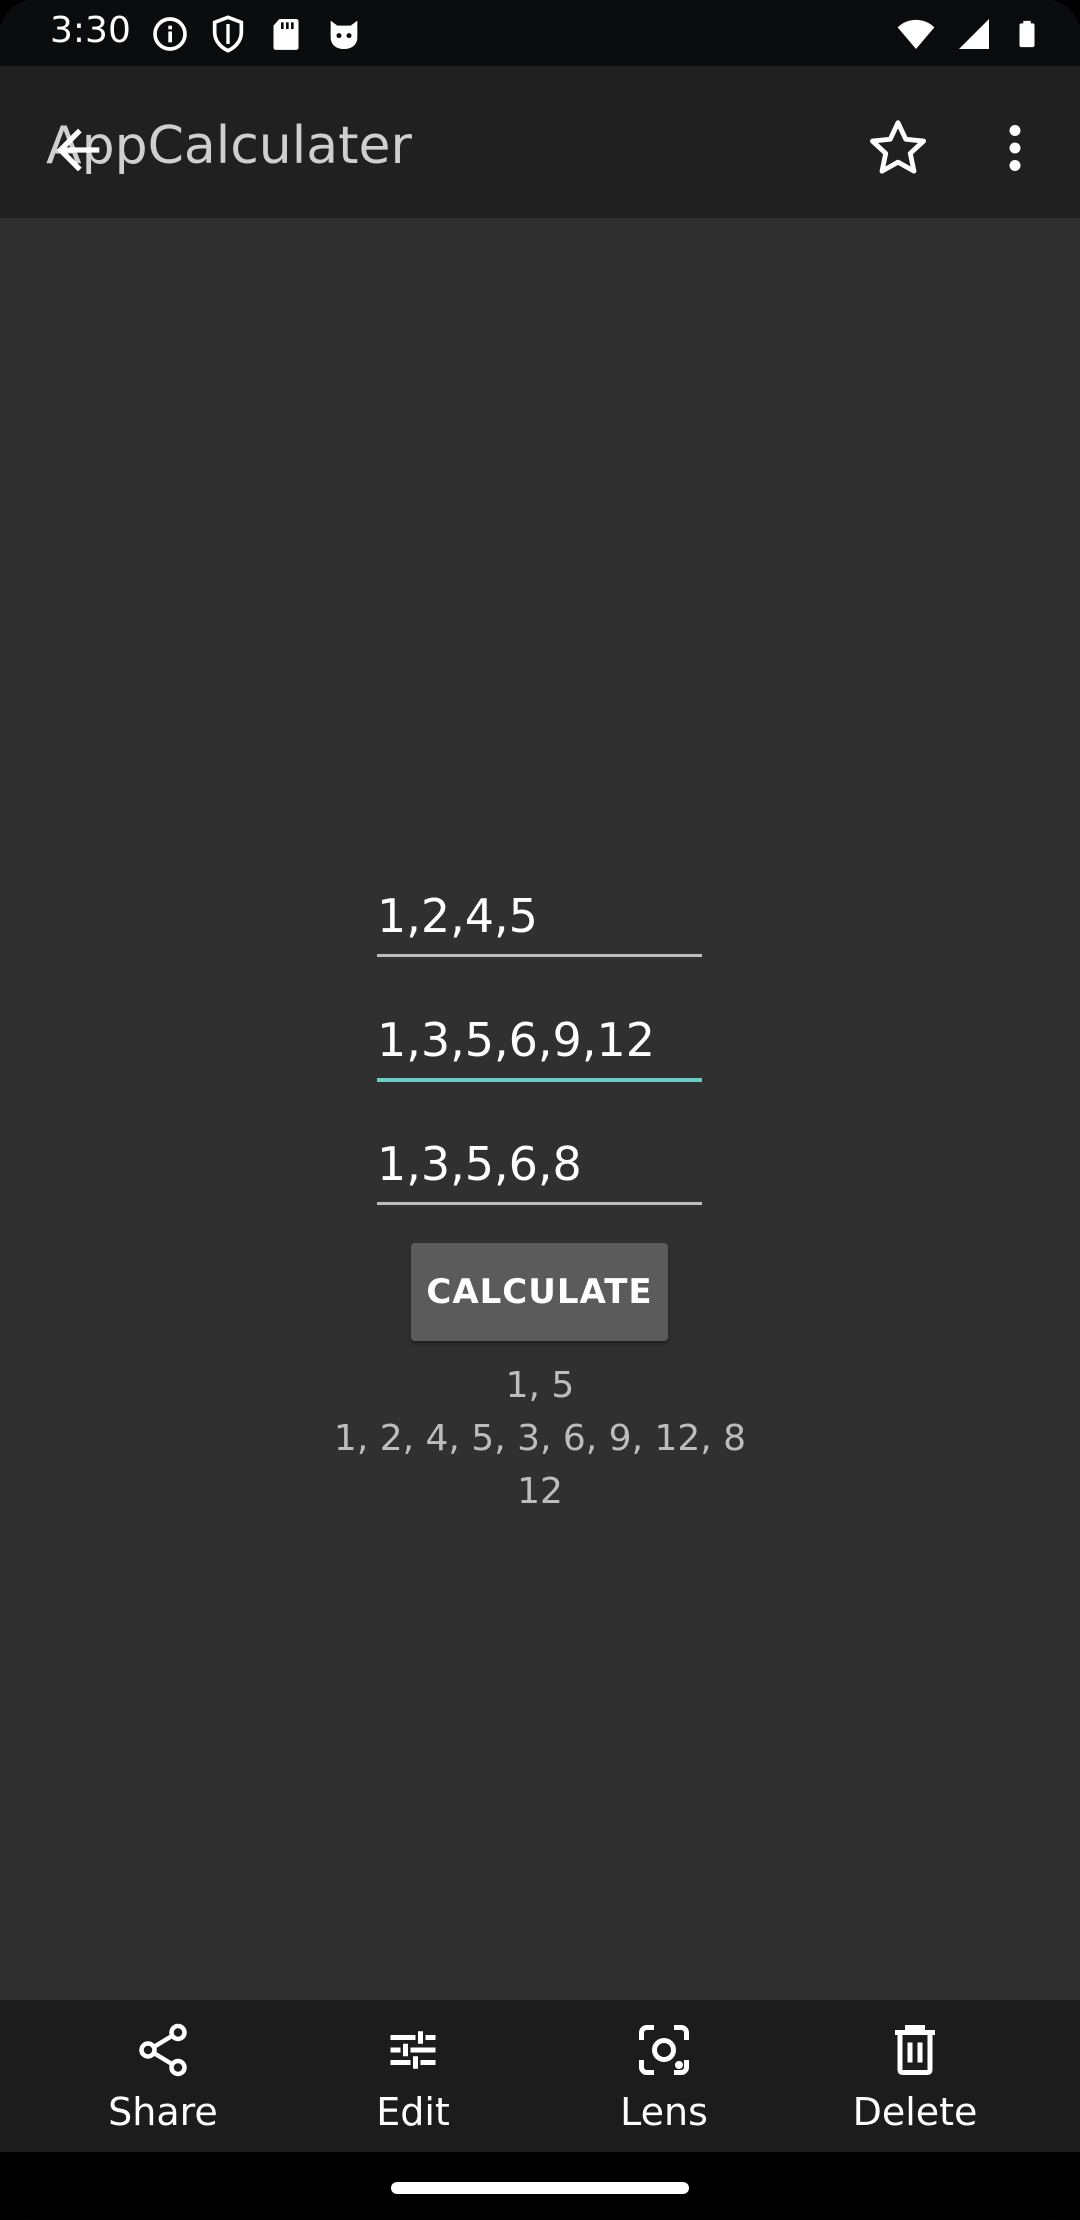 This screenshot has width=1080, height=2220. What do you see at coordinates (1015, 148) in the screenshot?
I see `more-vert-icon` at bounding box center [1015, 148].